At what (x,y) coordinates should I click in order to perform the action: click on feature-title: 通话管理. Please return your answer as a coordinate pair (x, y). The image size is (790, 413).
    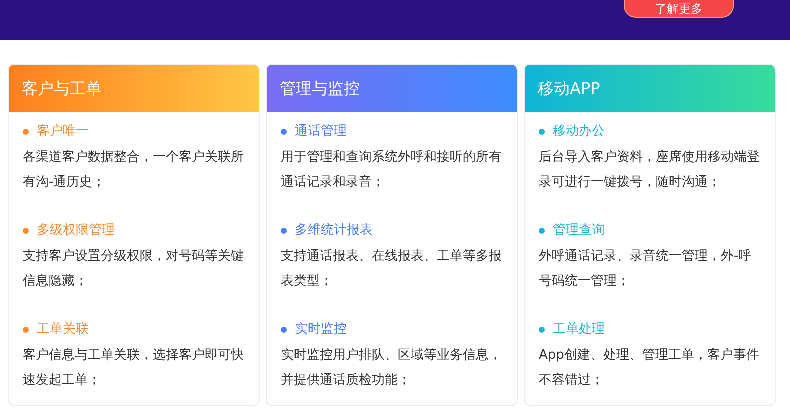
    Looking at the image, I should click on (321, 132).